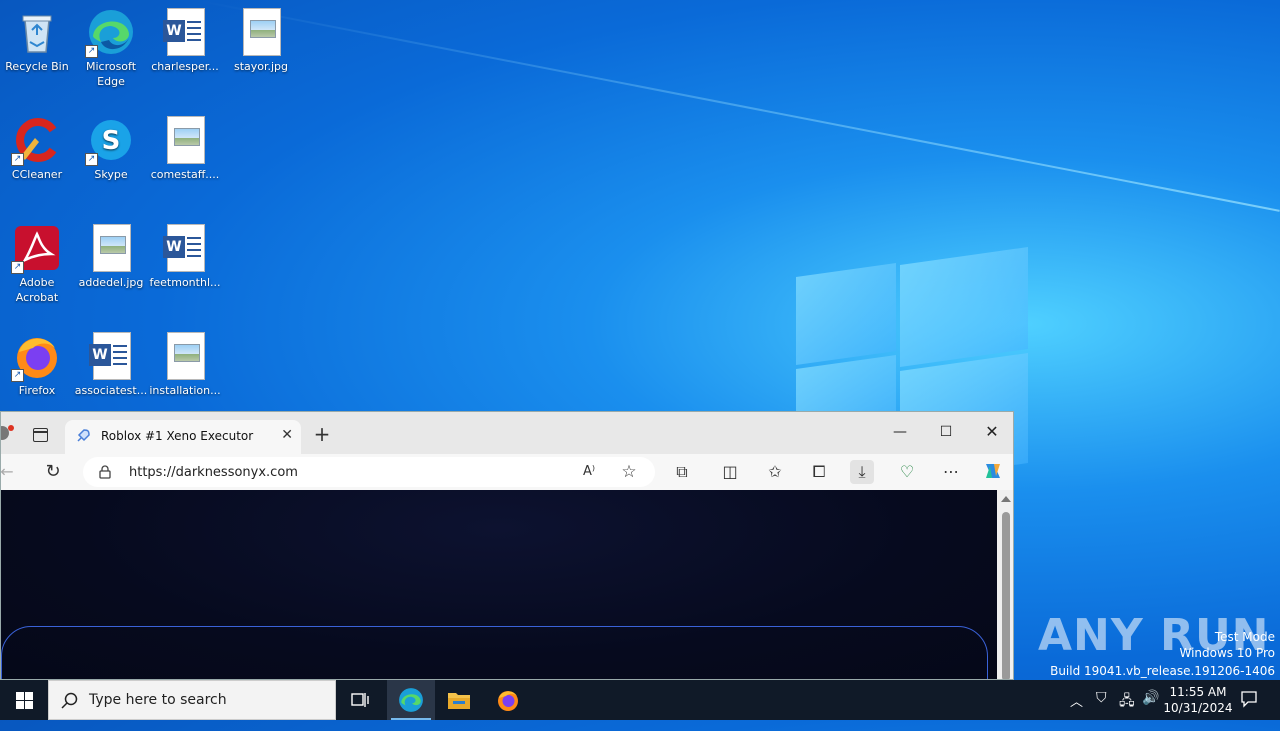  I want to click on desktop-icon-microsoft-edge: ↗ Microsoft Edge, so click(111, 48).